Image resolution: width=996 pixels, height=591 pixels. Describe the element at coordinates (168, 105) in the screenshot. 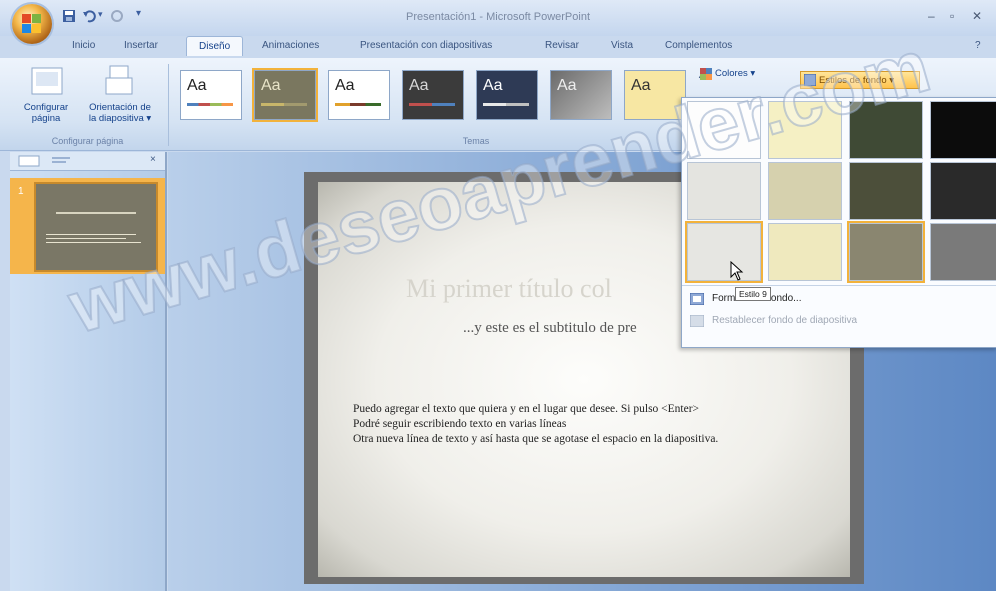

I see `group-separator` at that location.